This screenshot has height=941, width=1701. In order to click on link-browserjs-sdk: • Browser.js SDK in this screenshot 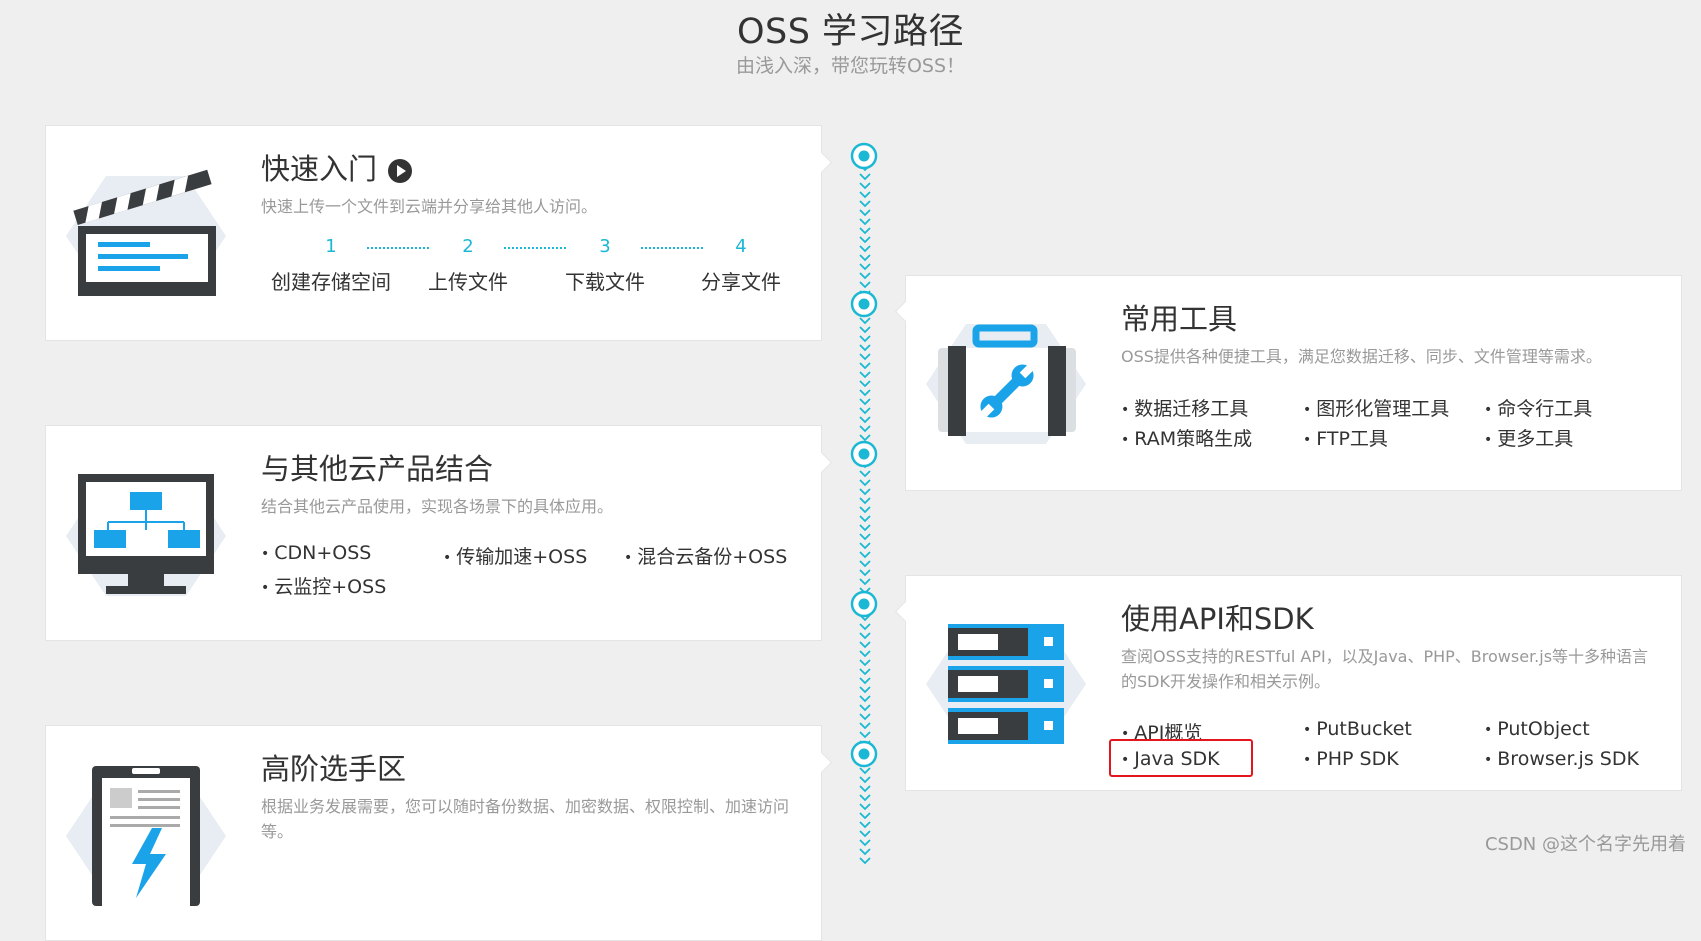, I will do `click(1561, 759)`.